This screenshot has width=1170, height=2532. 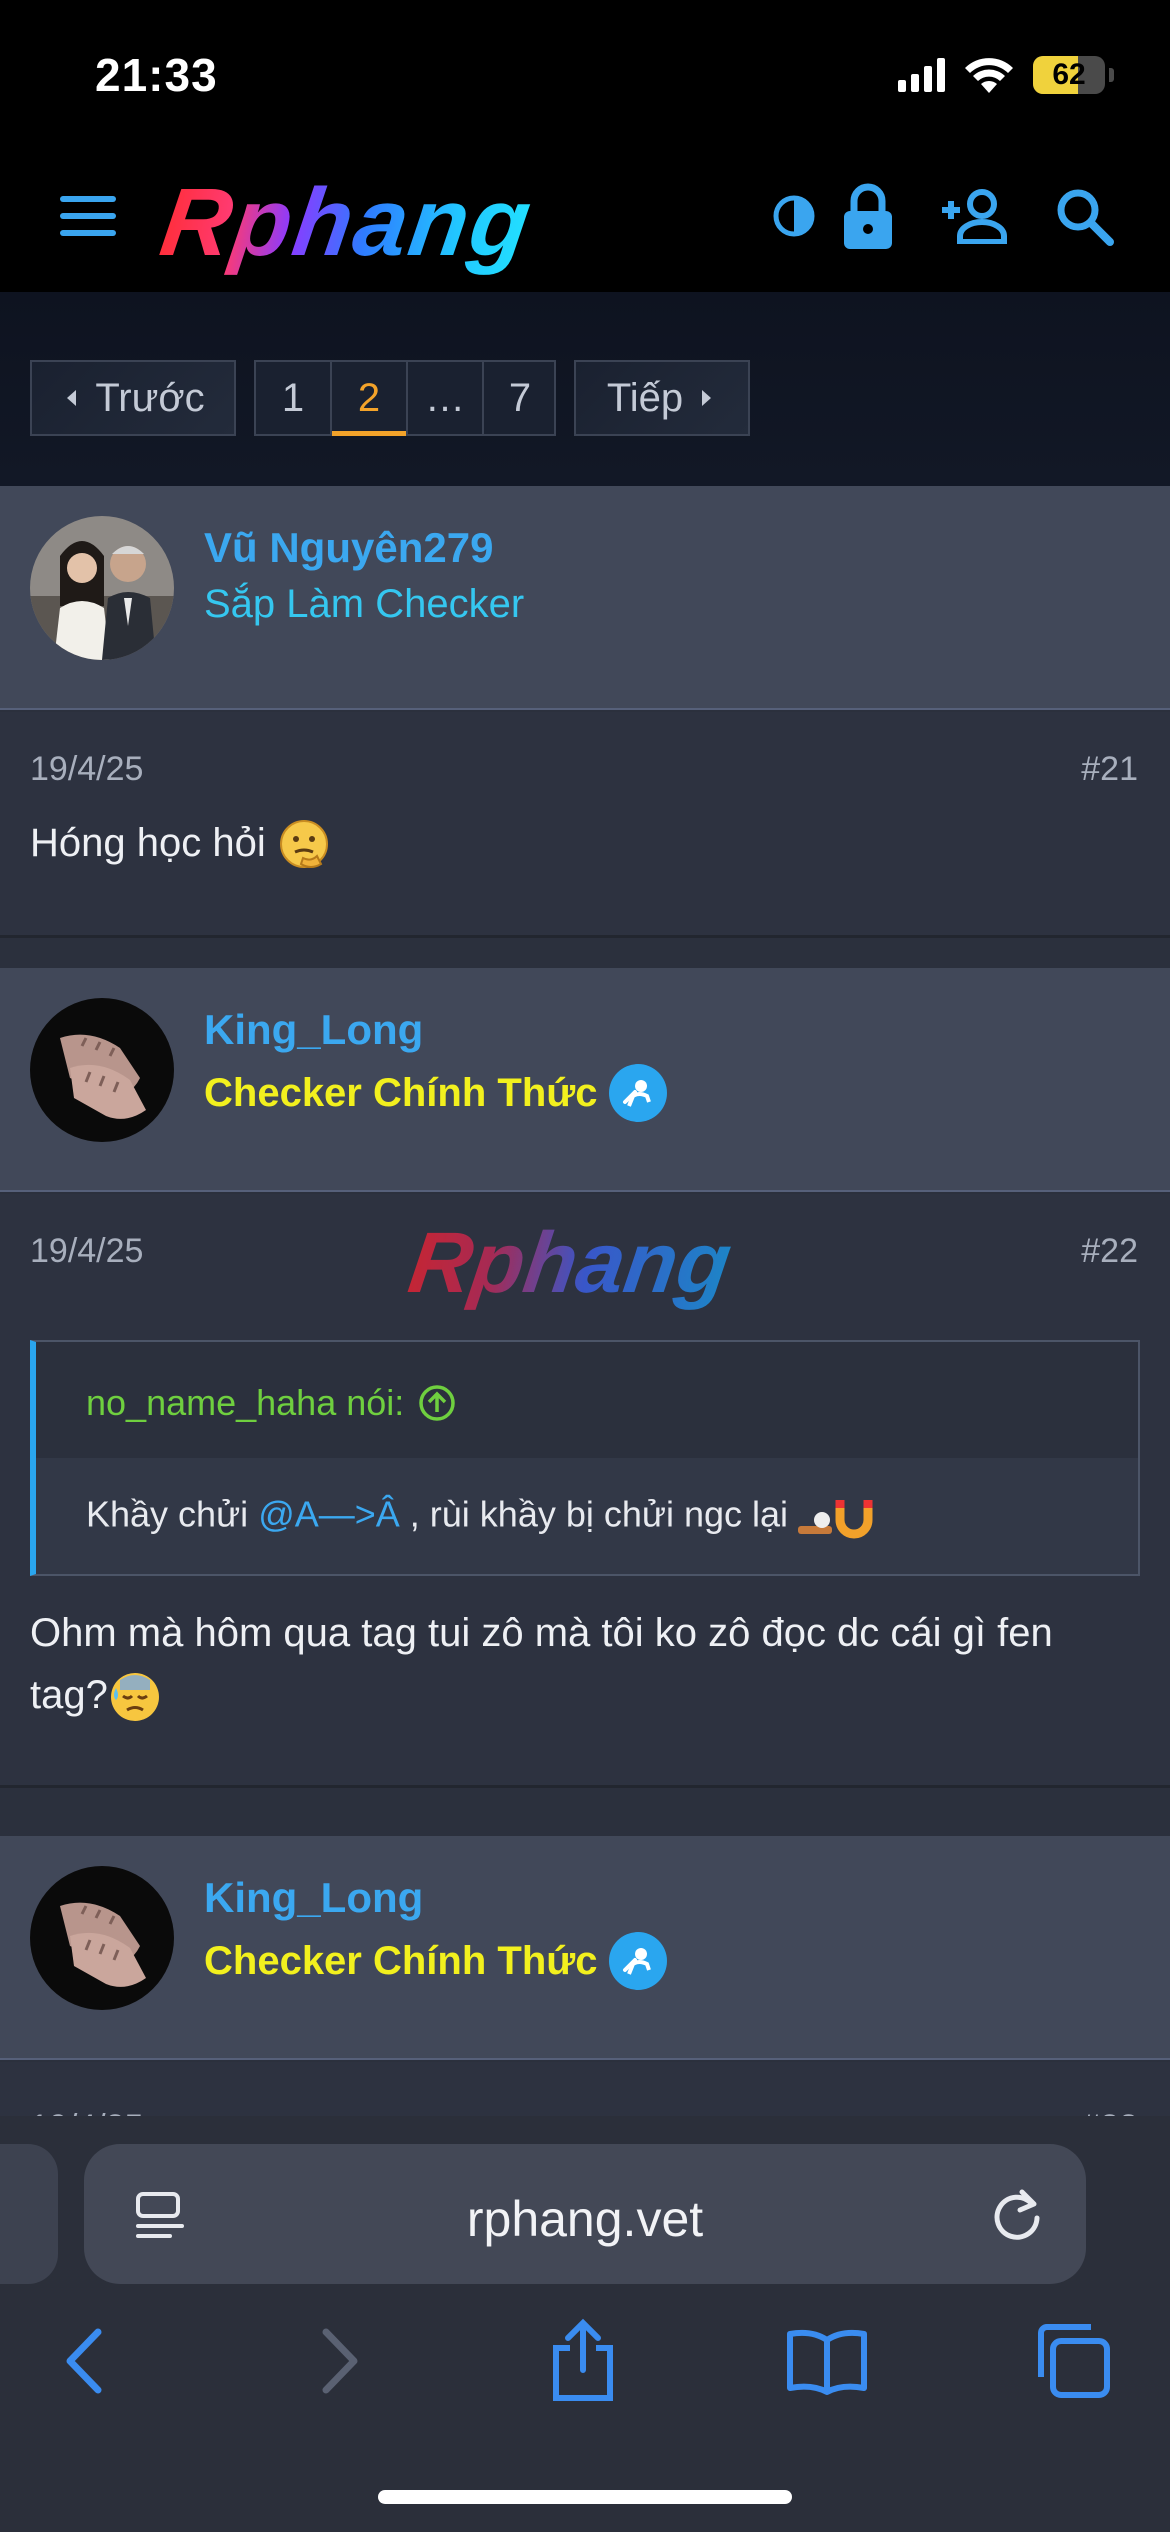 I want to click on previous-tab-peek, so click(x=29, y=2214).